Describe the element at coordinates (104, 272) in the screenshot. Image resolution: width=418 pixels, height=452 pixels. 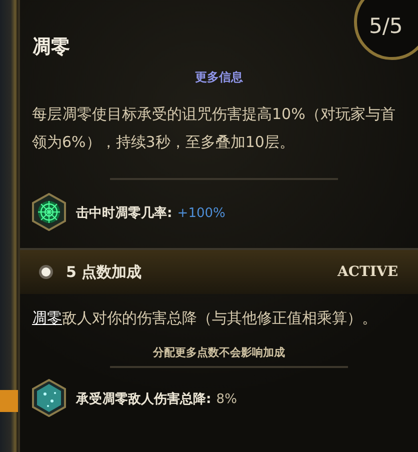
I see `bonus-title: 5 点数加成` at that location.